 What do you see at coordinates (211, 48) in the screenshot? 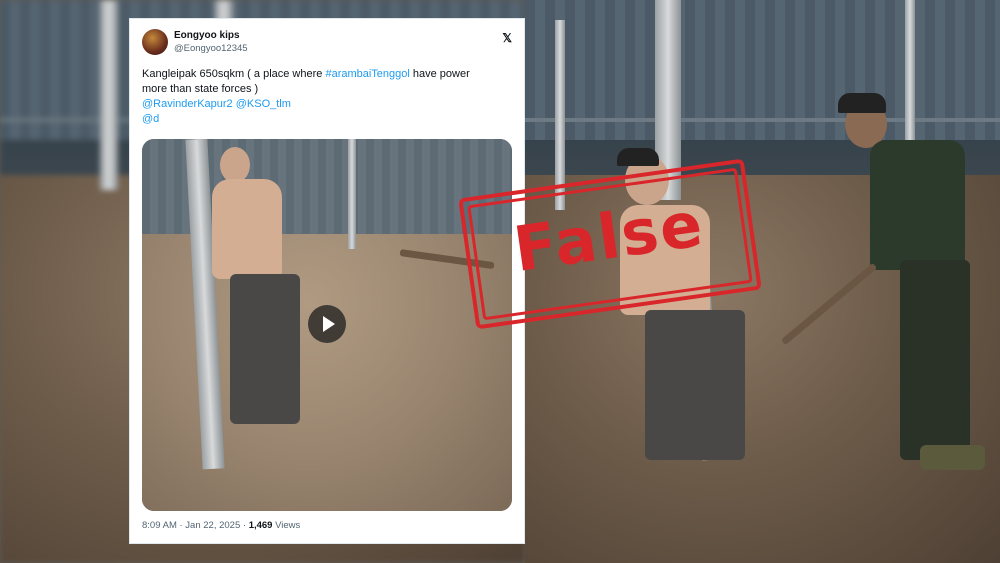
I see `user-handle: @Eongyoo12345` at bounding box center [211, 48].